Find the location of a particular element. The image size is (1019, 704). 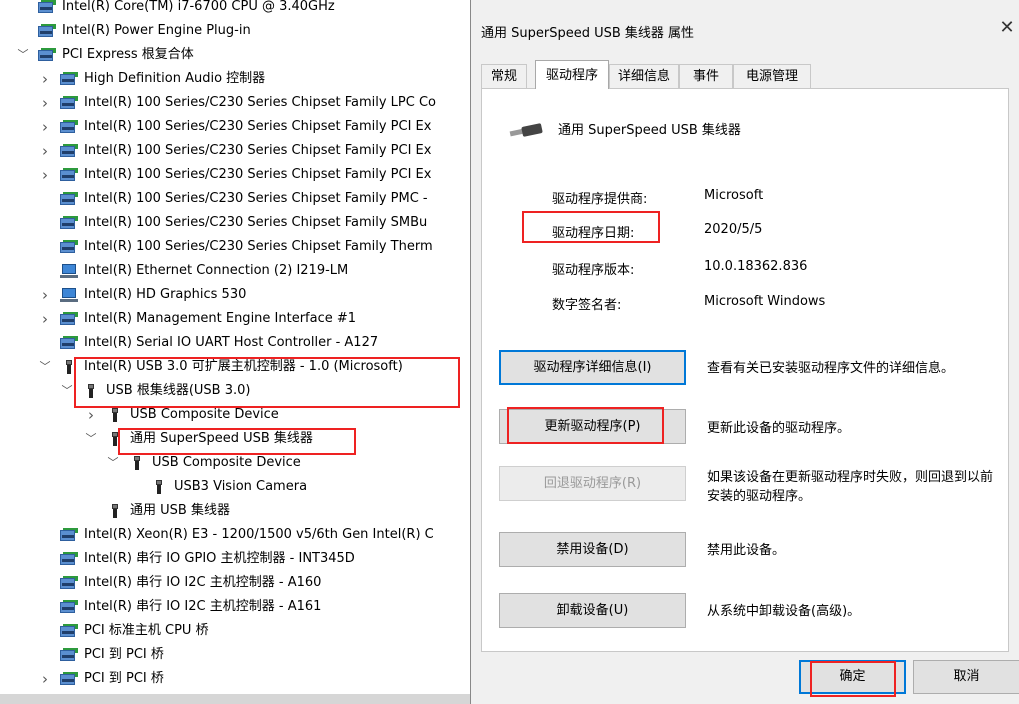

tree-item-label: High Definition Audio 控制器 is located at coordinates (175, 78).